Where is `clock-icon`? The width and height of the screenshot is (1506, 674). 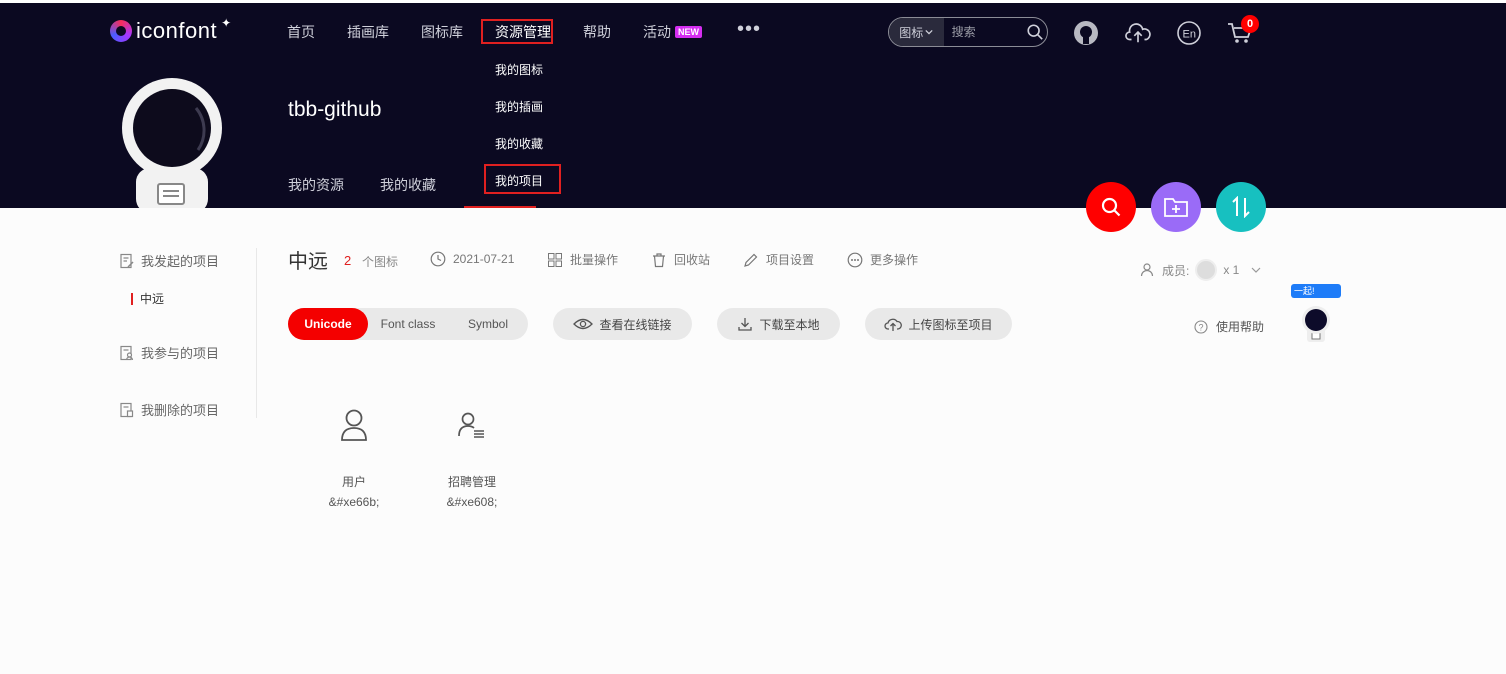 clock-icon is located at coordinates (438, 259).